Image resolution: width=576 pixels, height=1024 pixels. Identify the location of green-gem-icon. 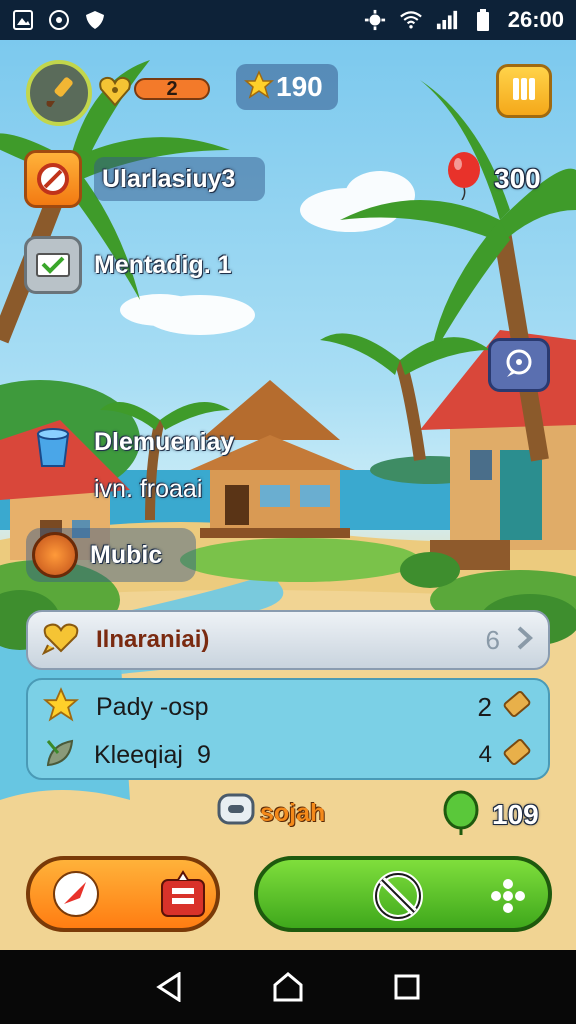
(461, 814).